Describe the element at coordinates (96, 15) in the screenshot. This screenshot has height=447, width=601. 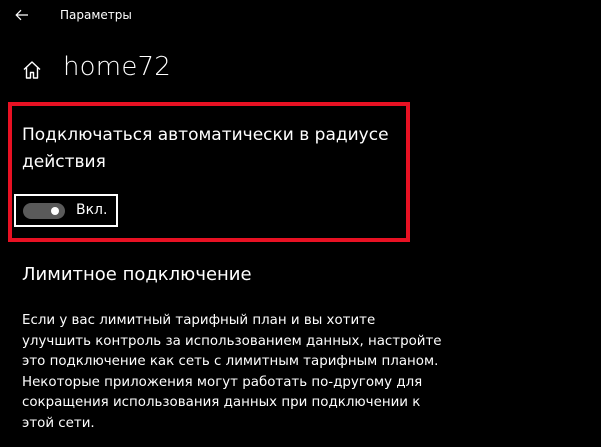
I see `window-title: Параметры` at that location.